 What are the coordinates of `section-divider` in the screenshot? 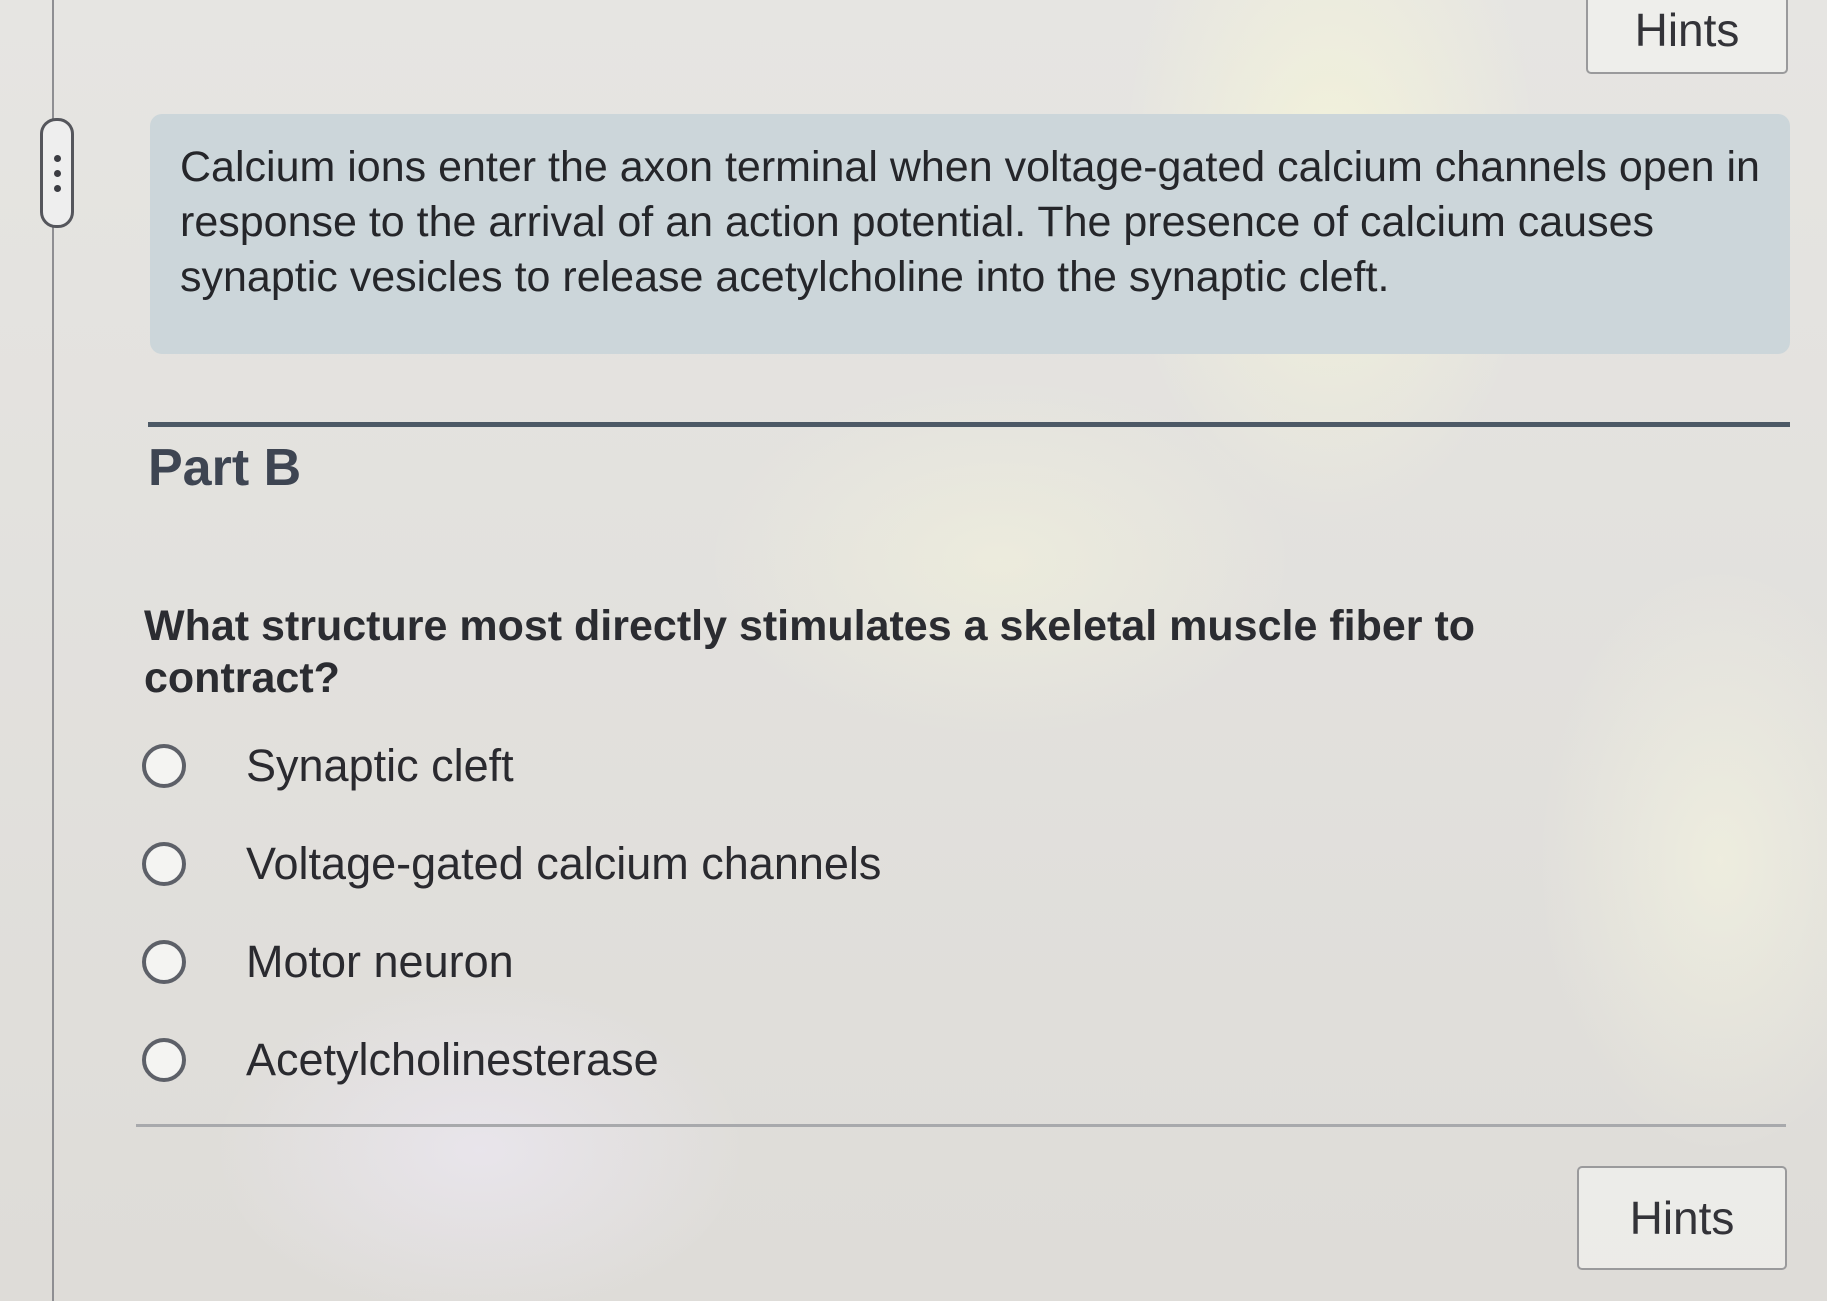 It's located at (969, 424).